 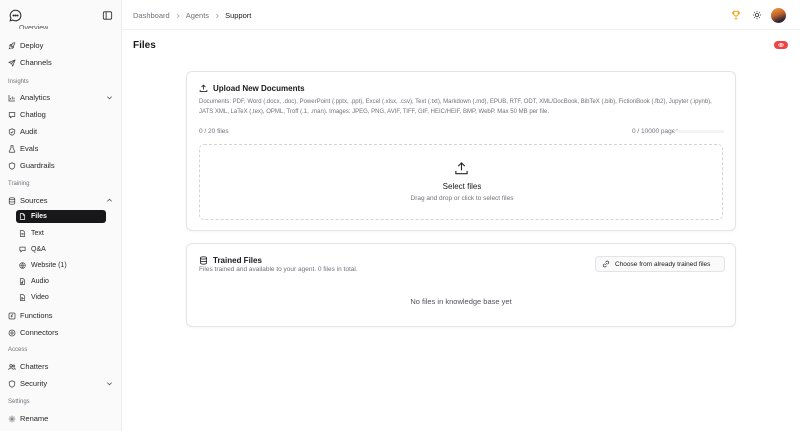 I want to click on sidebar-item-chatters: Chatters, so click(x=61, y=366).